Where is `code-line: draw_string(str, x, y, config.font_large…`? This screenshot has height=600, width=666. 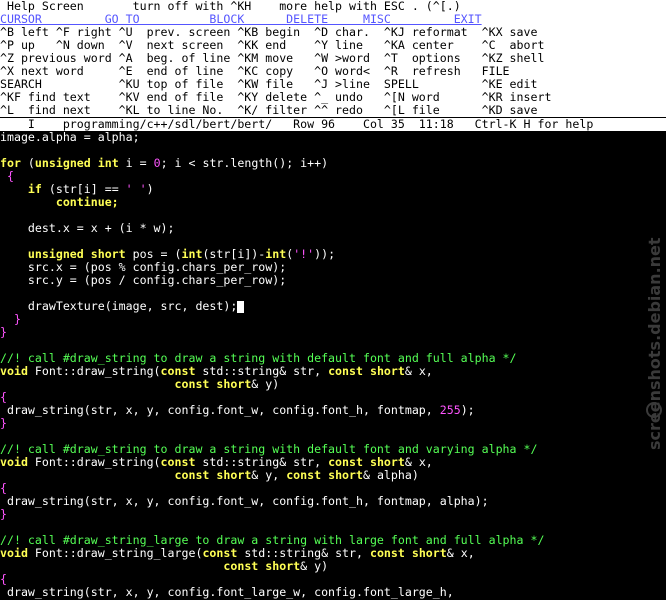 code-line: draw_string(str, x, y, config.font_large… is located at coordinates (227, 592).